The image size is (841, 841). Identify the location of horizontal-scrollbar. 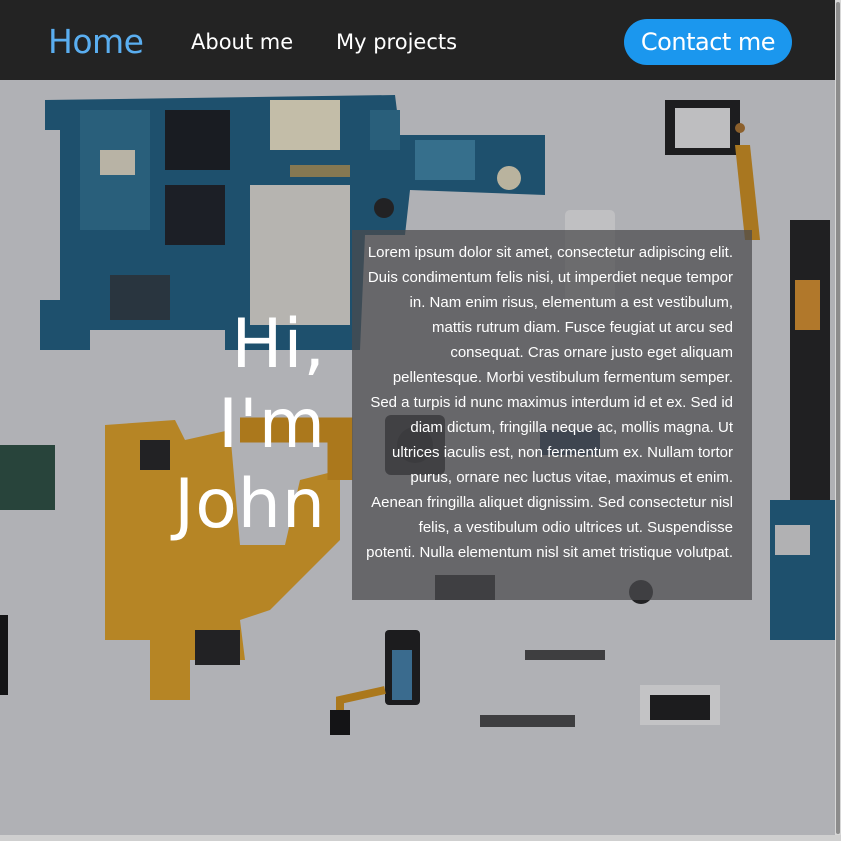
(420, 838).